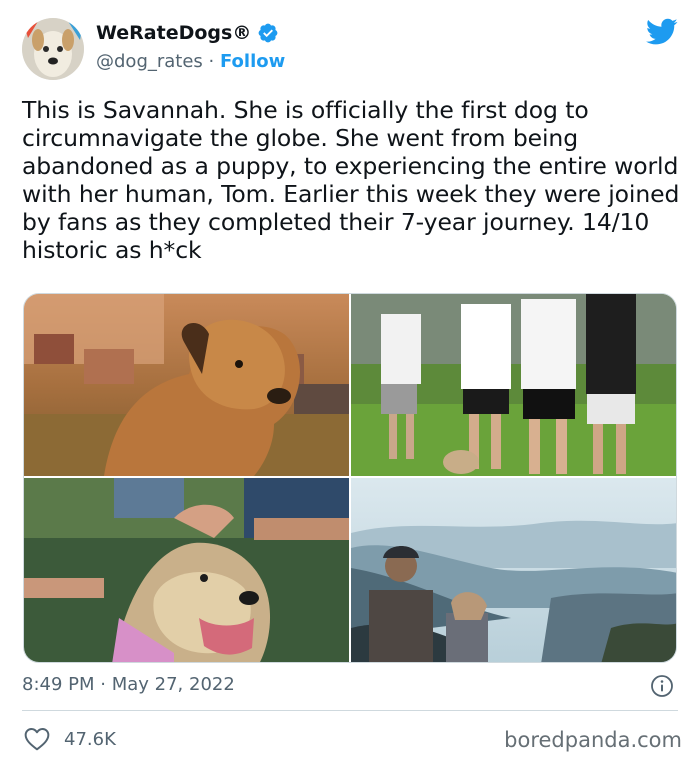  I want to click on like-count: 47.6K, so click(90, 739).